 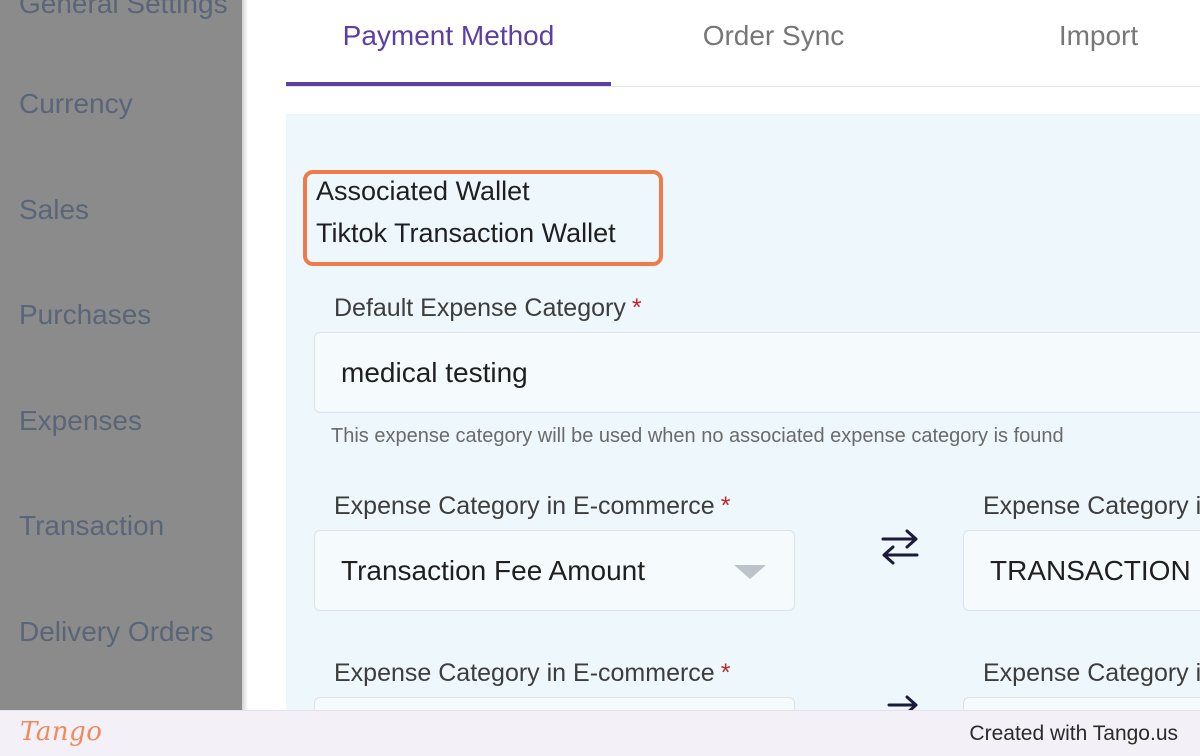 I want to click on tango-credit: Created with Tango.us, so click(x=1073, y=733).